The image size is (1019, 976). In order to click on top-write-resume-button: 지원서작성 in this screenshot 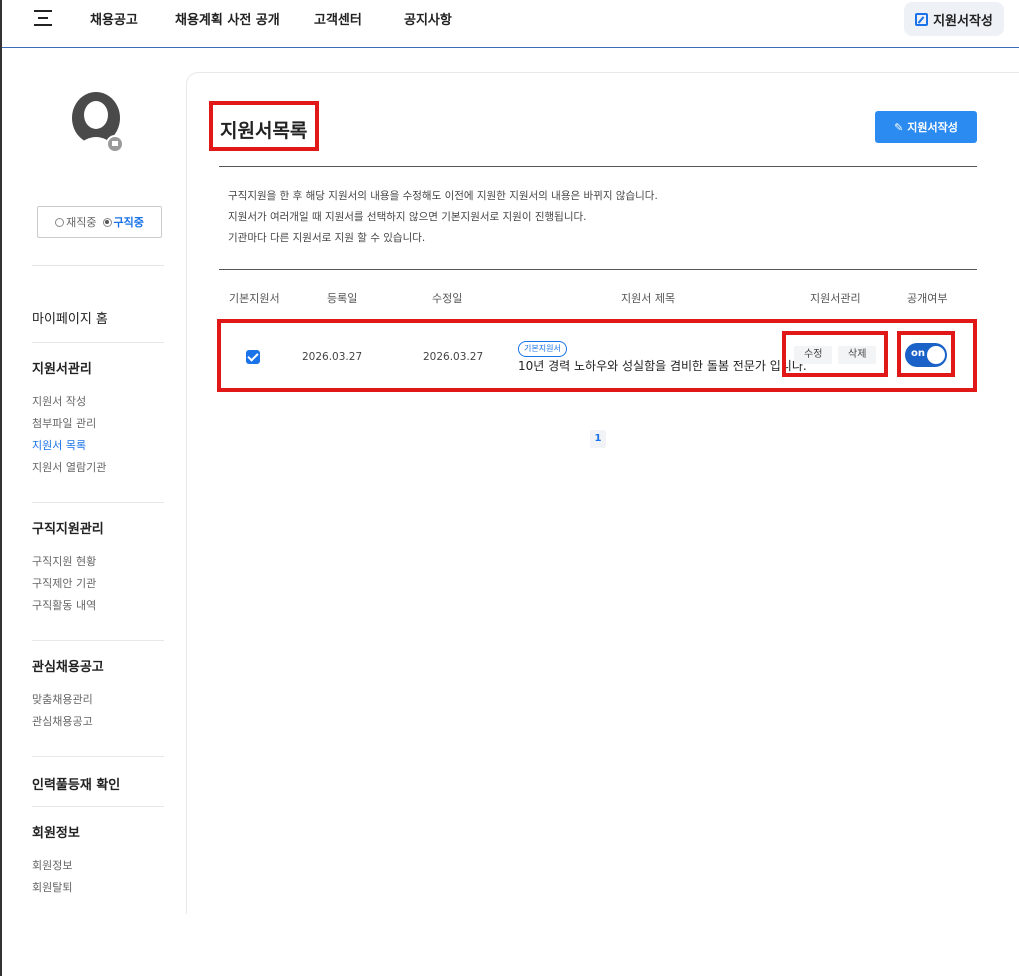, I will do `click(954, 19)`.